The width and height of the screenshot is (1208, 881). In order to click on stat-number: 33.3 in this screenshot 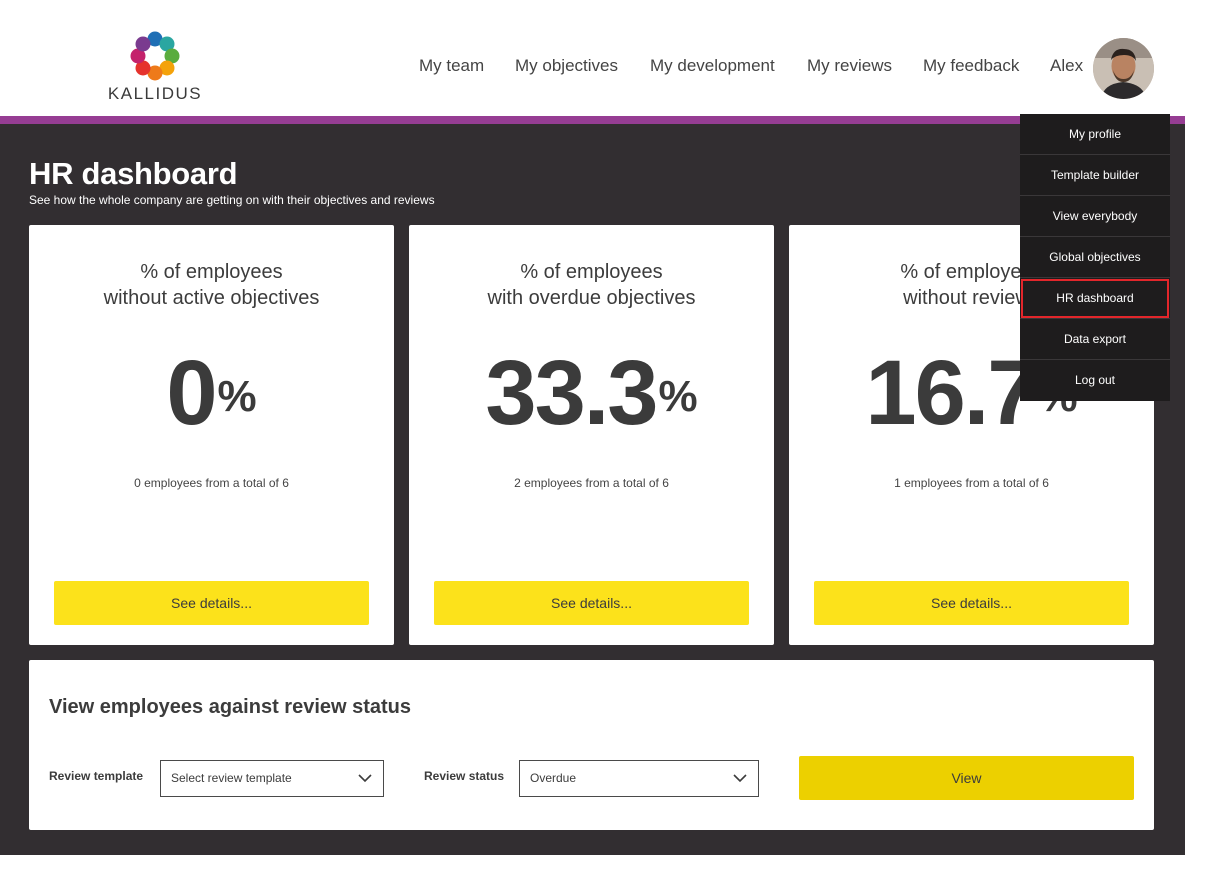, I will do `click(571, 393)`.